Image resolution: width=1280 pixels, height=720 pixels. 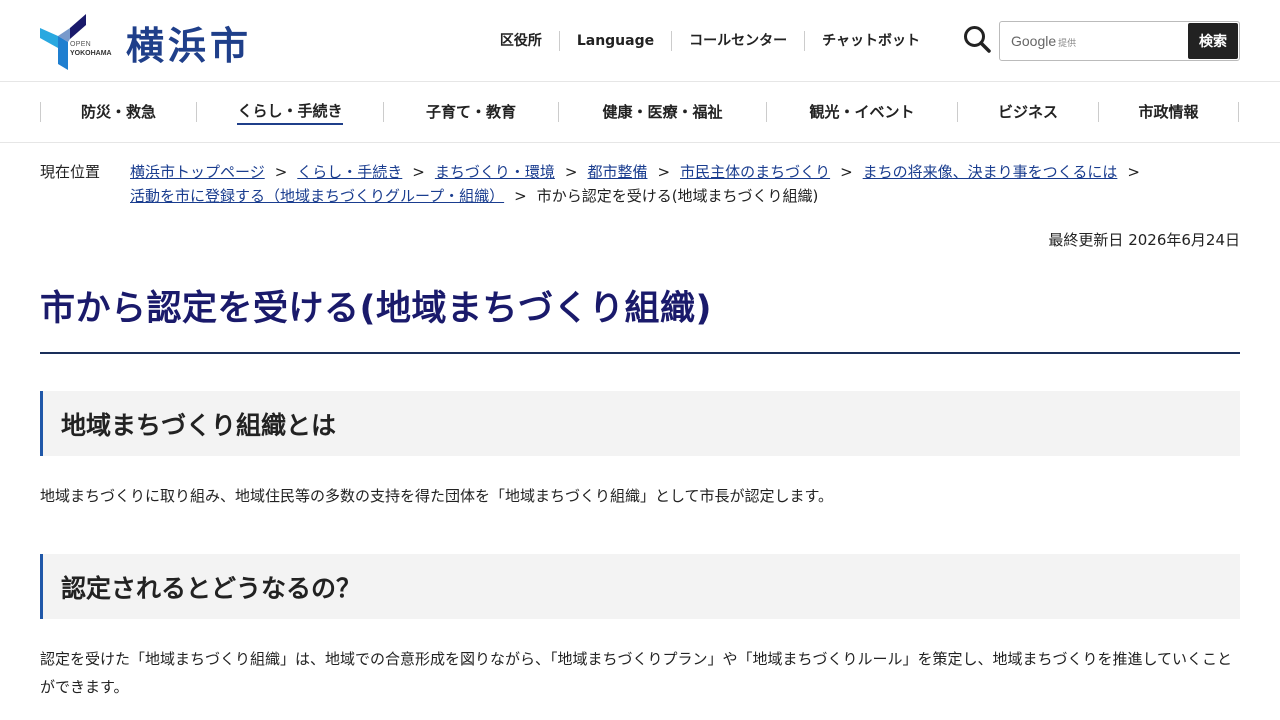 What do you see at coordinates (990, 172) in the screenshot?
I see `breadcrumb-link-future: まちの将来像、決まり事をつくるには` at bounding box center [990, 172].